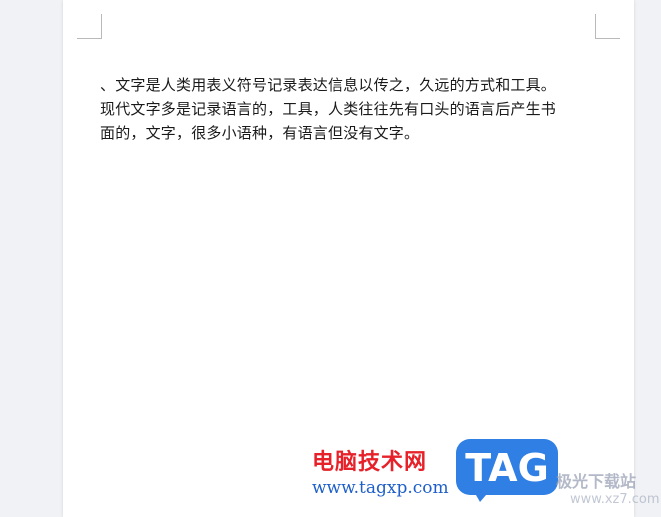 The width and height of the screenshot is (661, 517). I want to click on margin-corner-top-right, so click(607, 26).